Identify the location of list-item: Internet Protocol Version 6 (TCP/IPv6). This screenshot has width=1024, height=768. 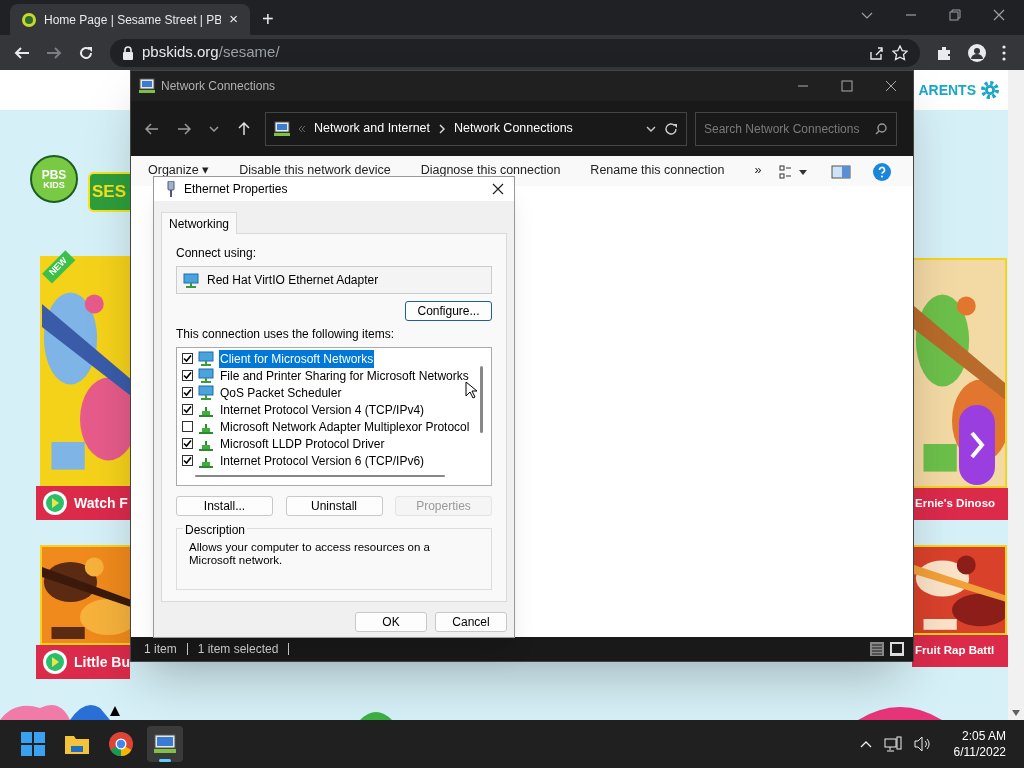
(322, 460).